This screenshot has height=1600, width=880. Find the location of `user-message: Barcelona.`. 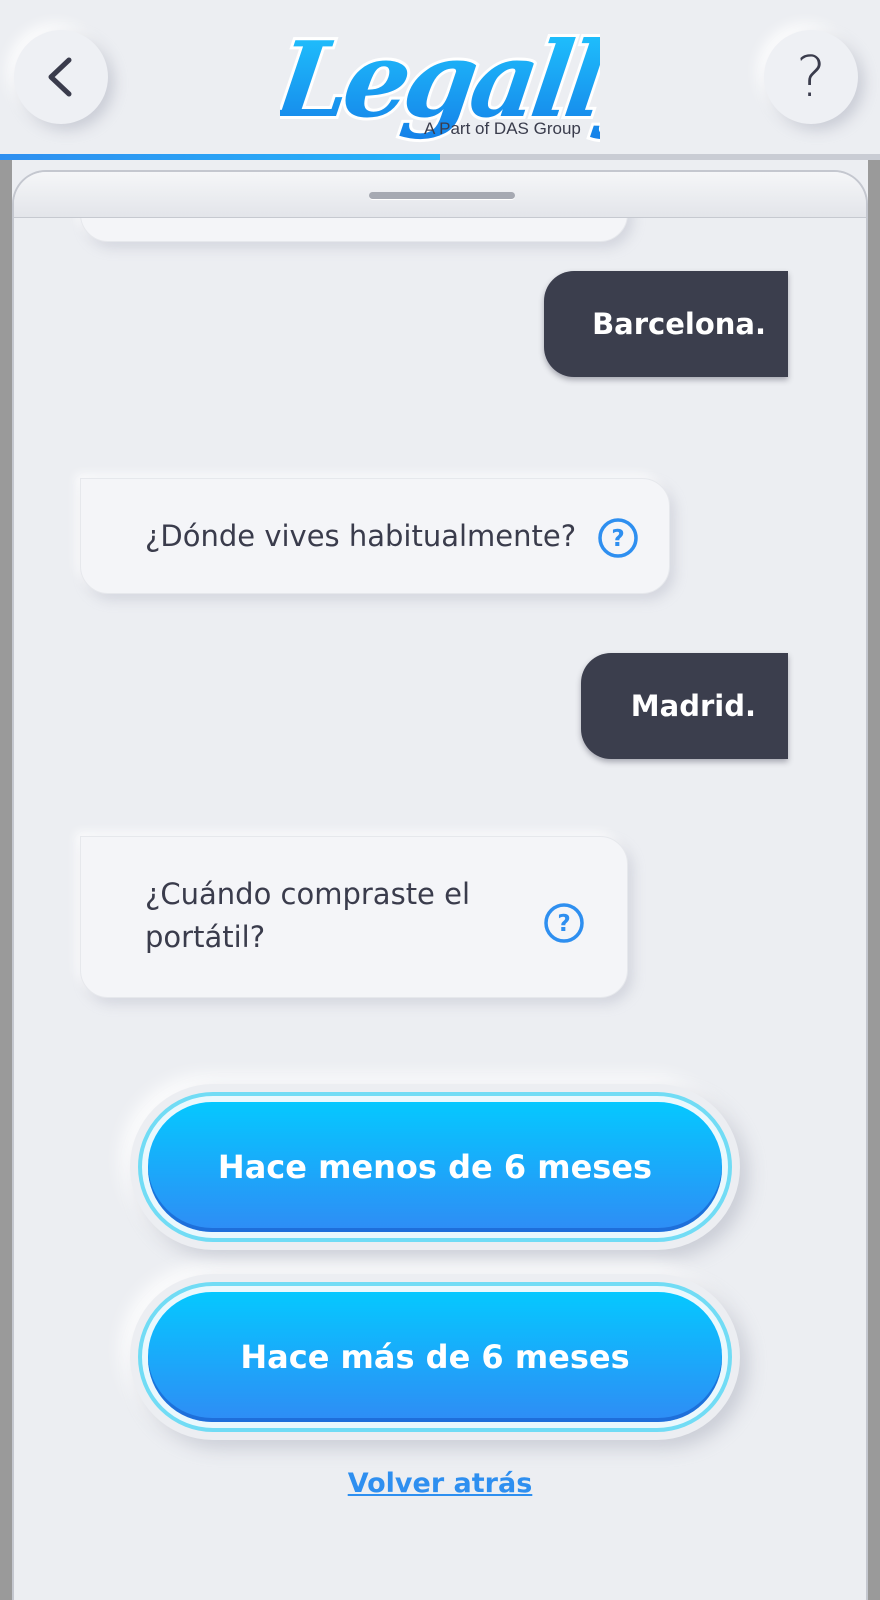

user-message: Barcelona. is located at coordinates (666, 324).